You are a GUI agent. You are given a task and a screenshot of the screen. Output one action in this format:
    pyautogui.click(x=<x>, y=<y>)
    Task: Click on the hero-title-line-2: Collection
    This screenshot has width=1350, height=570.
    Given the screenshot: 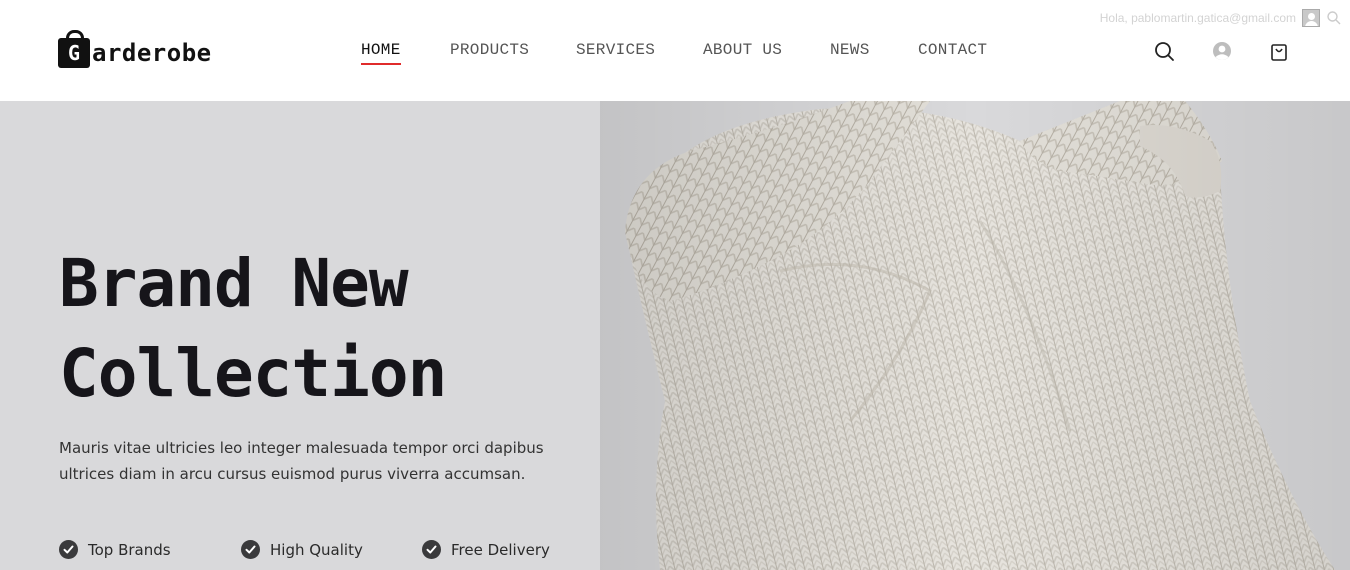 What is the action you would take?
    pyautogui.click(x=253, y=373)
    